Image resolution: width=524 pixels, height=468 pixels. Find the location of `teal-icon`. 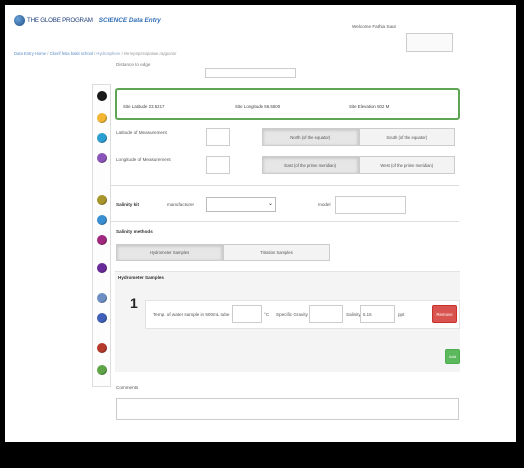

teal-icon is located at coordinates (102, 298).